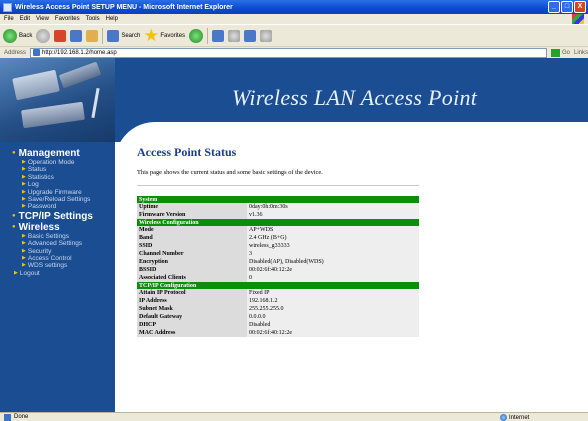 The width and height of the screenshot is (588, 421). What do you see at coordinates (333, 278) in the screenshot?
I see `row-value: 0` at bounding box center [333, 278].